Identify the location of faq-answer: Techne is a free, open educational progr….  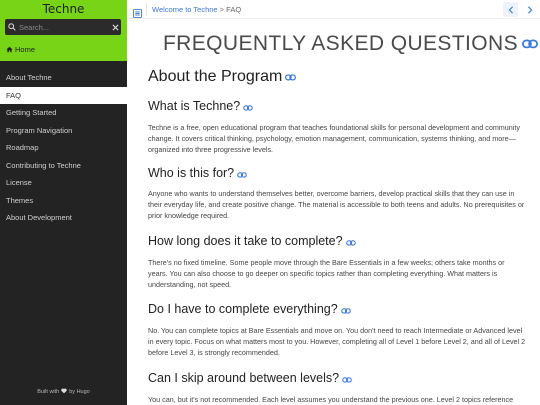
(334, 139).